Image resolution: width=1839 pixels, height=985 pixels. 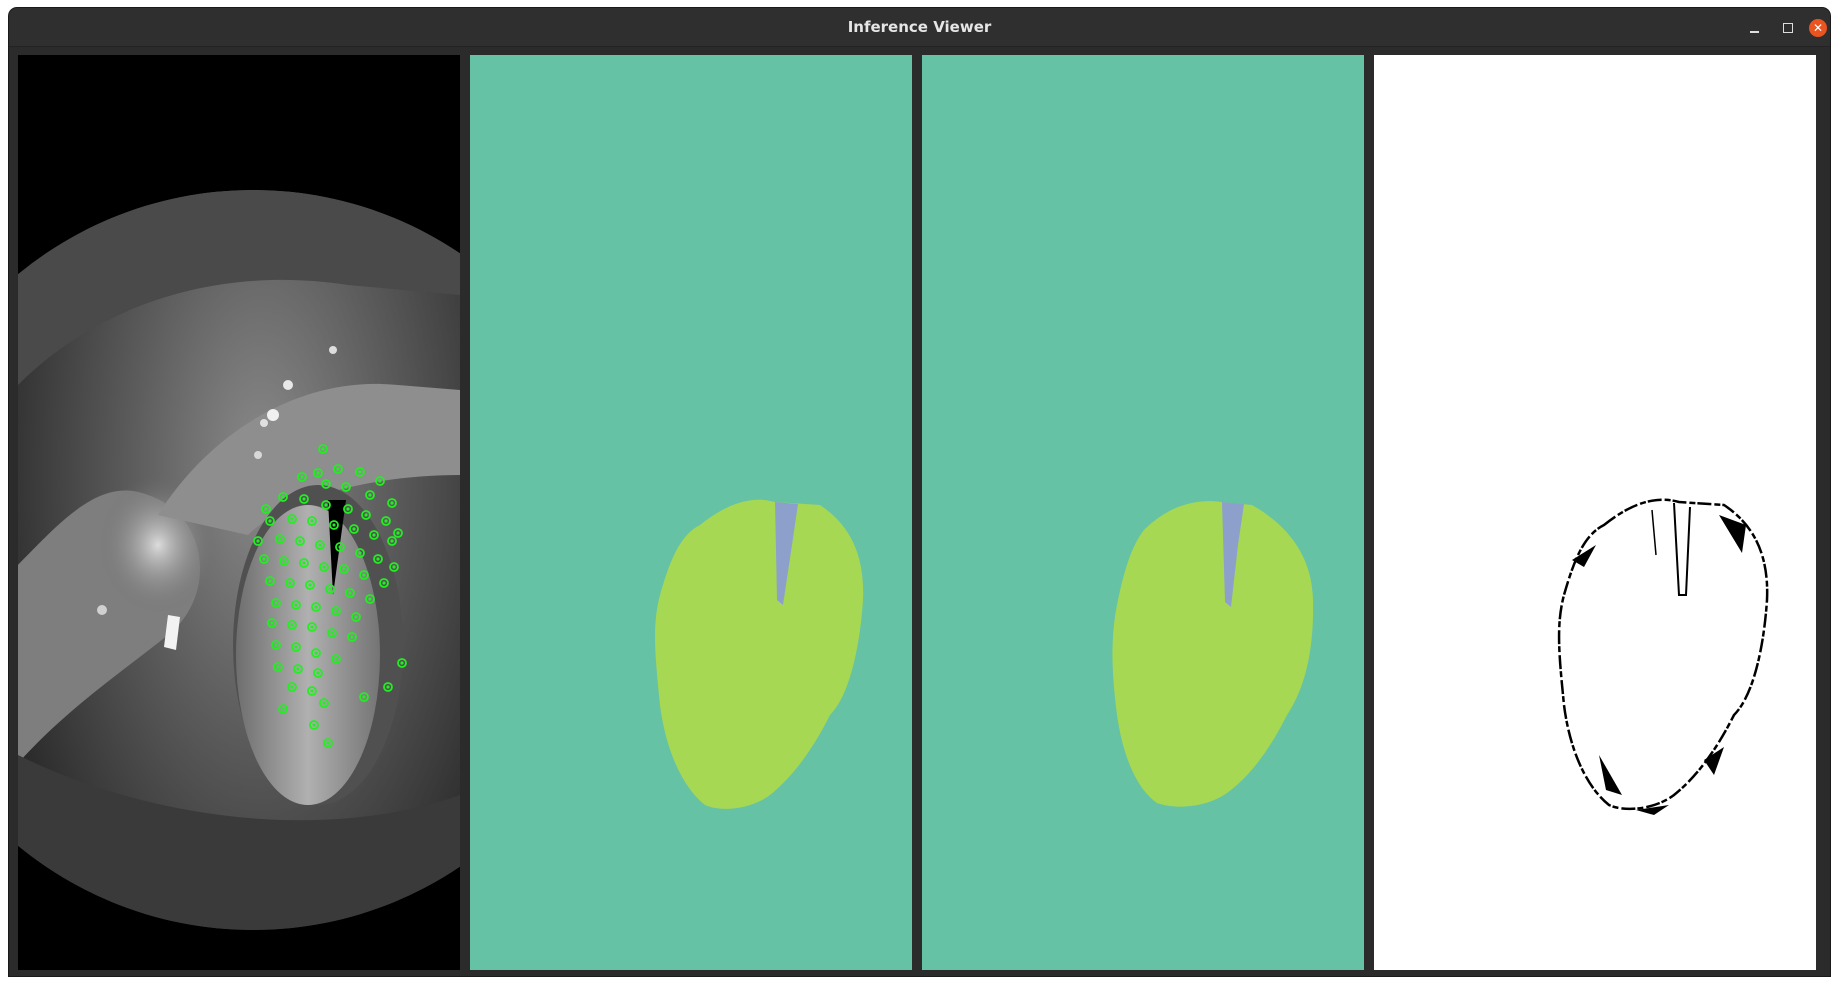 I want to click on maximize-button, so click(x=1788, y=28).